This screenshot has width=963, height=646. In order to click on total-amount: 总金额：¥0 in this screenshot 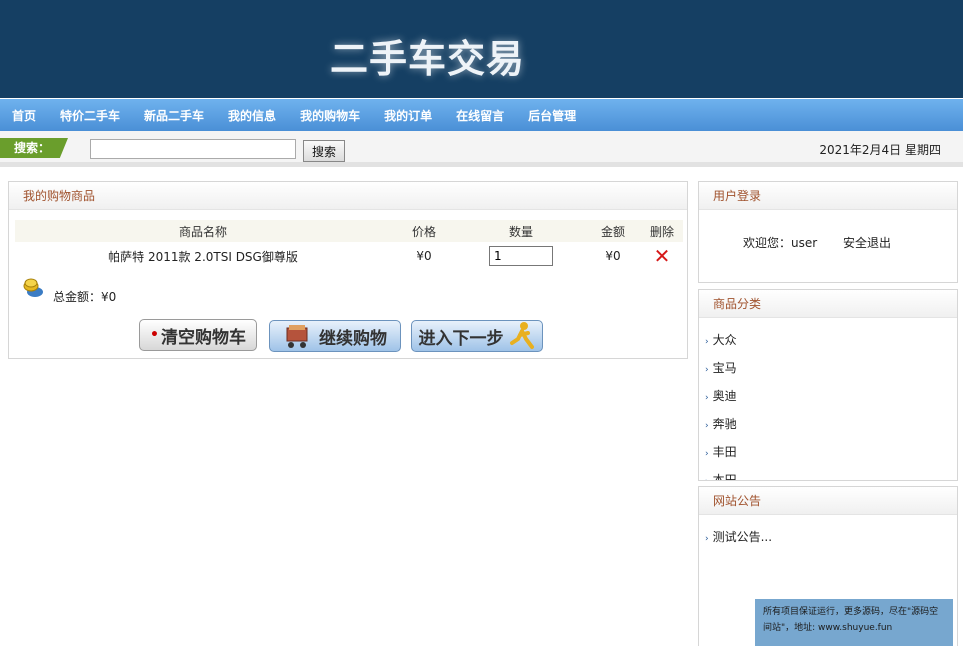, I will do `click(85, 297)`.